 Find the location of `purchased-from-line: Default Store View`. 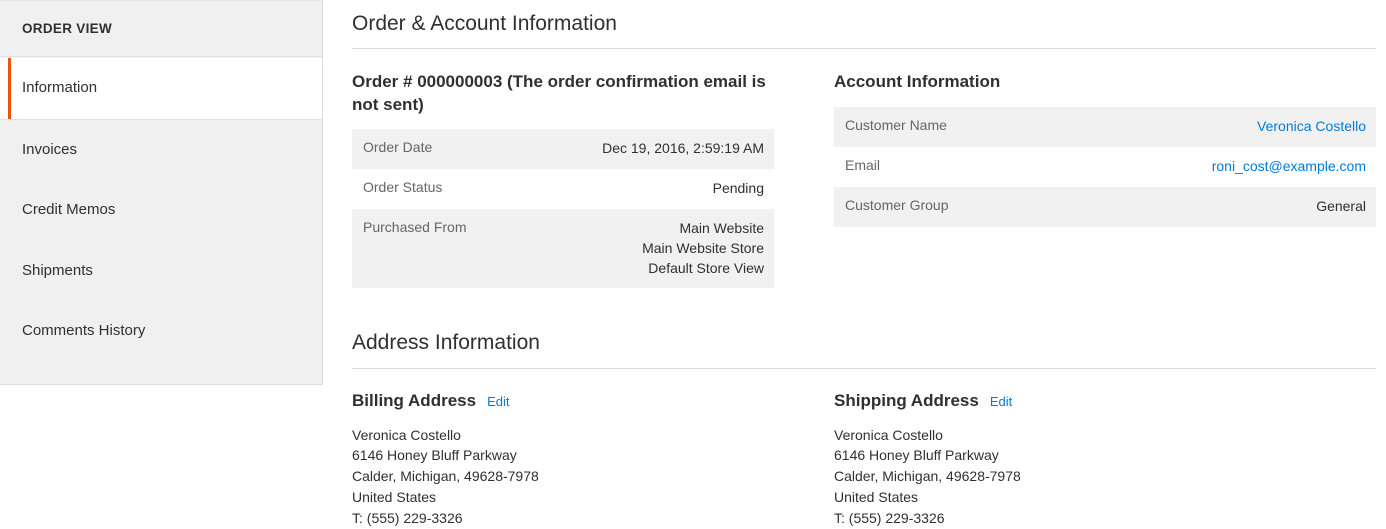

purchased-from-line: Default Store View is located at coordinates (706, 267).